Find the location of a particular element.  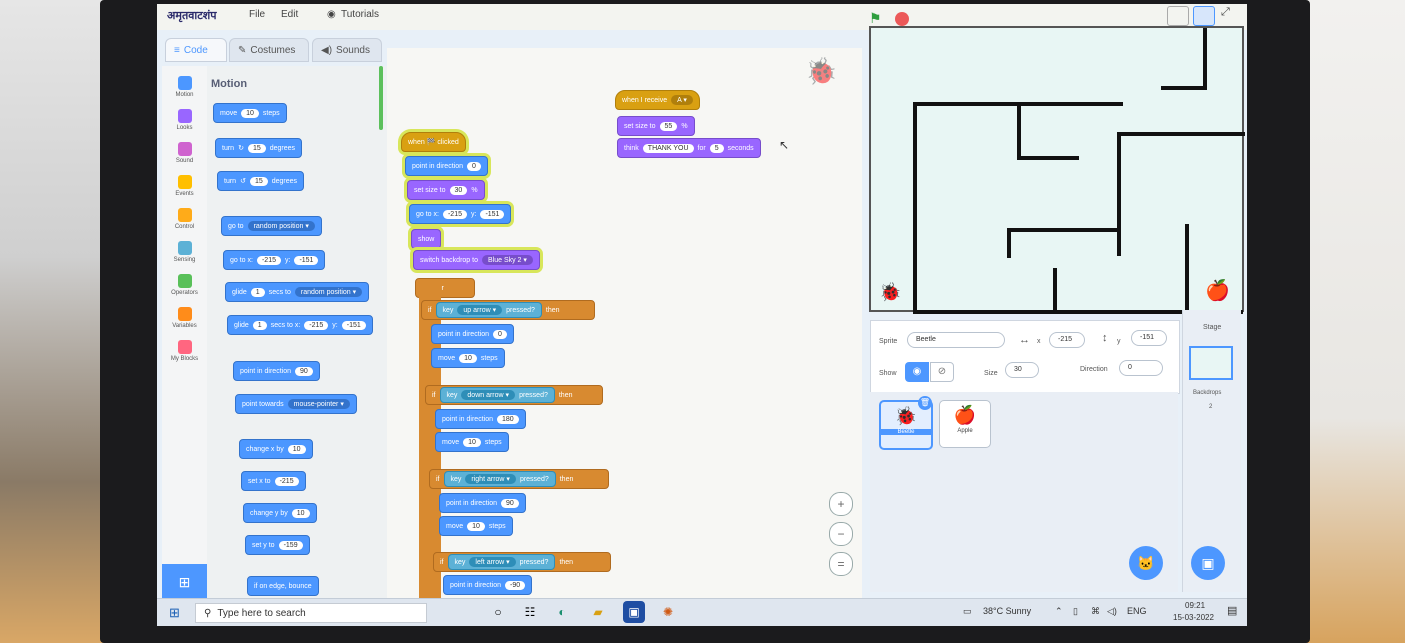

category-motion: Motion is located at coordinates (184, 87).